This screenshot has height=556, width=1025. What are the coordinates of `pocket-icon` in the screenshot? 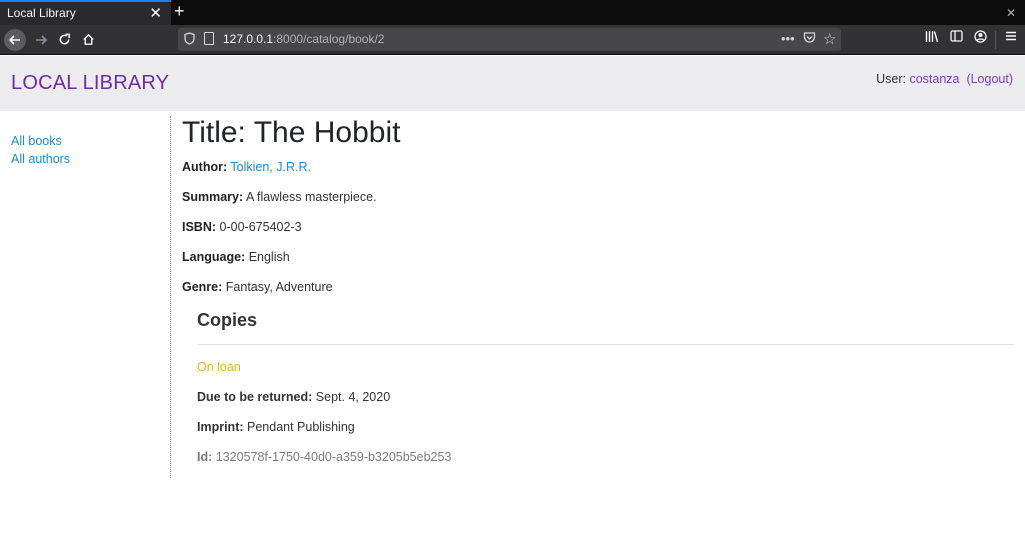 It's located at (809, 39).